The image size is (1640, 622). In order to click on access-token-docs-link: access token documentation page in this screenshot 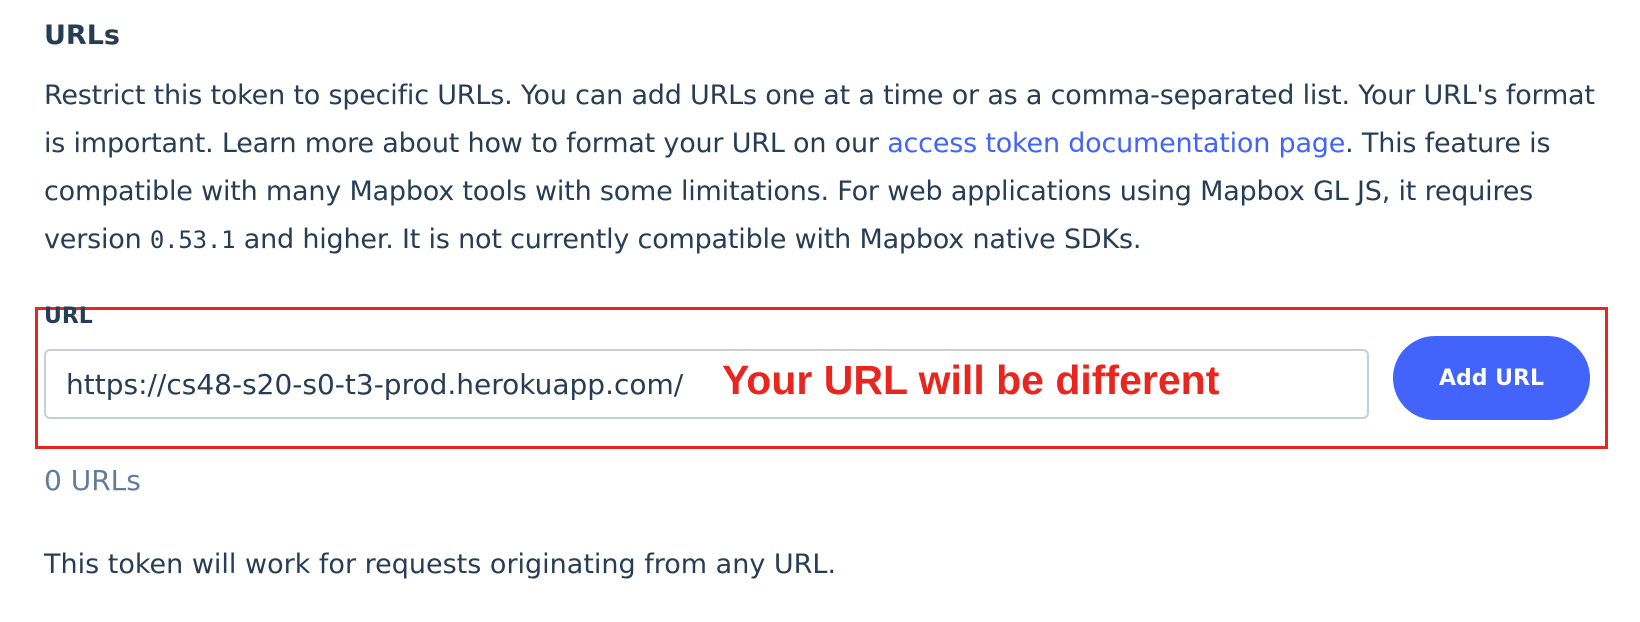, I will do `click(1116, 143)`.